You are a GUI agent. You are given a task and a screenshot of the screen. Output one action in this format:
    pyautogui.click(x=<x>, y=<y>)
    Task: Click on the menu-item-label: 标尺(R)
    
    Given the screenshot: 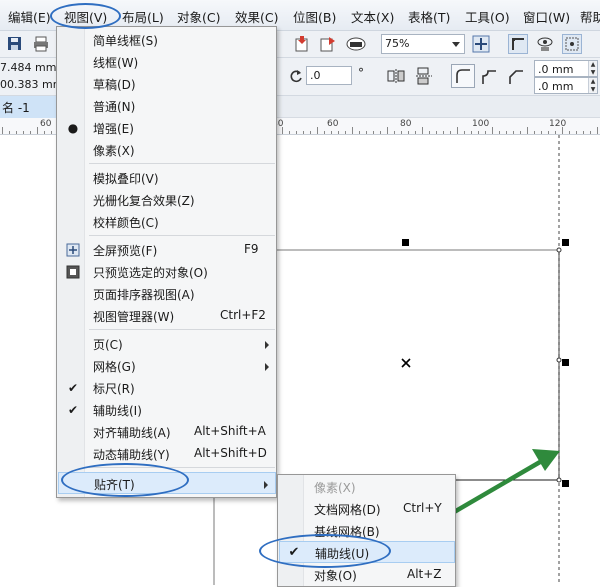 What is the action you would take?
    pyautogui.click(x=114, y=389)
    